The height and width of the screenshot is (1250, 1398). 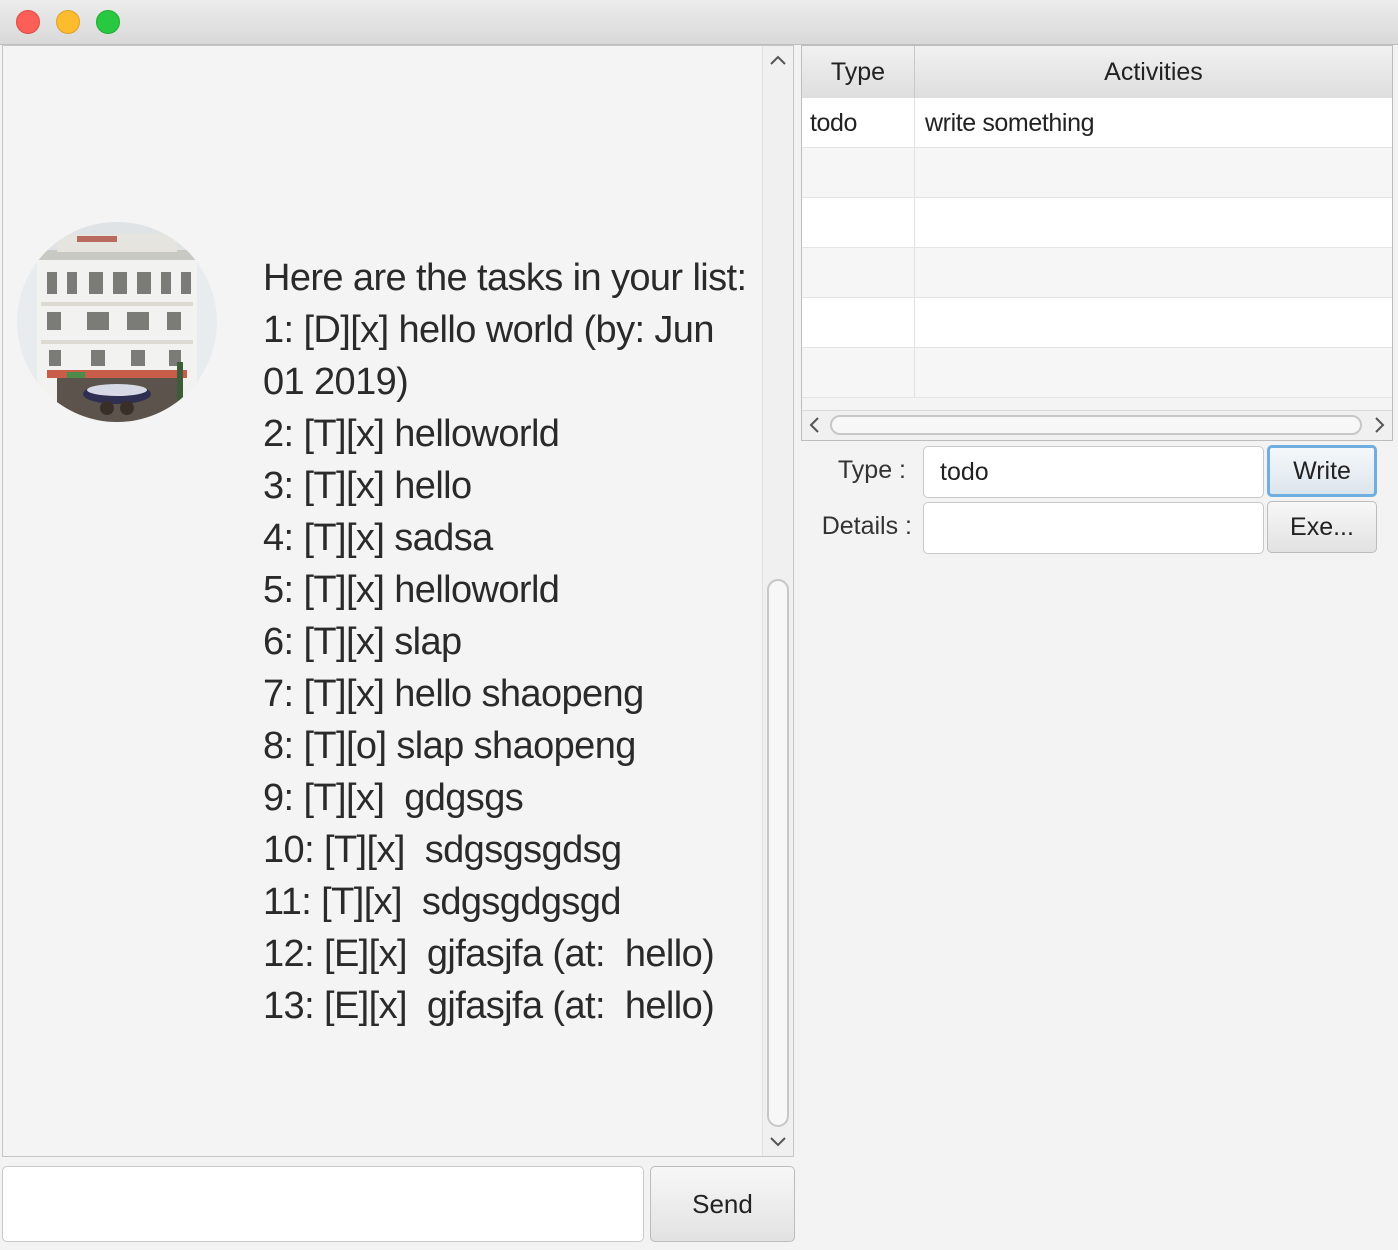 I want to click on message-line: 8: [T][o] slap shaopeng, so click(x=449, y=746).